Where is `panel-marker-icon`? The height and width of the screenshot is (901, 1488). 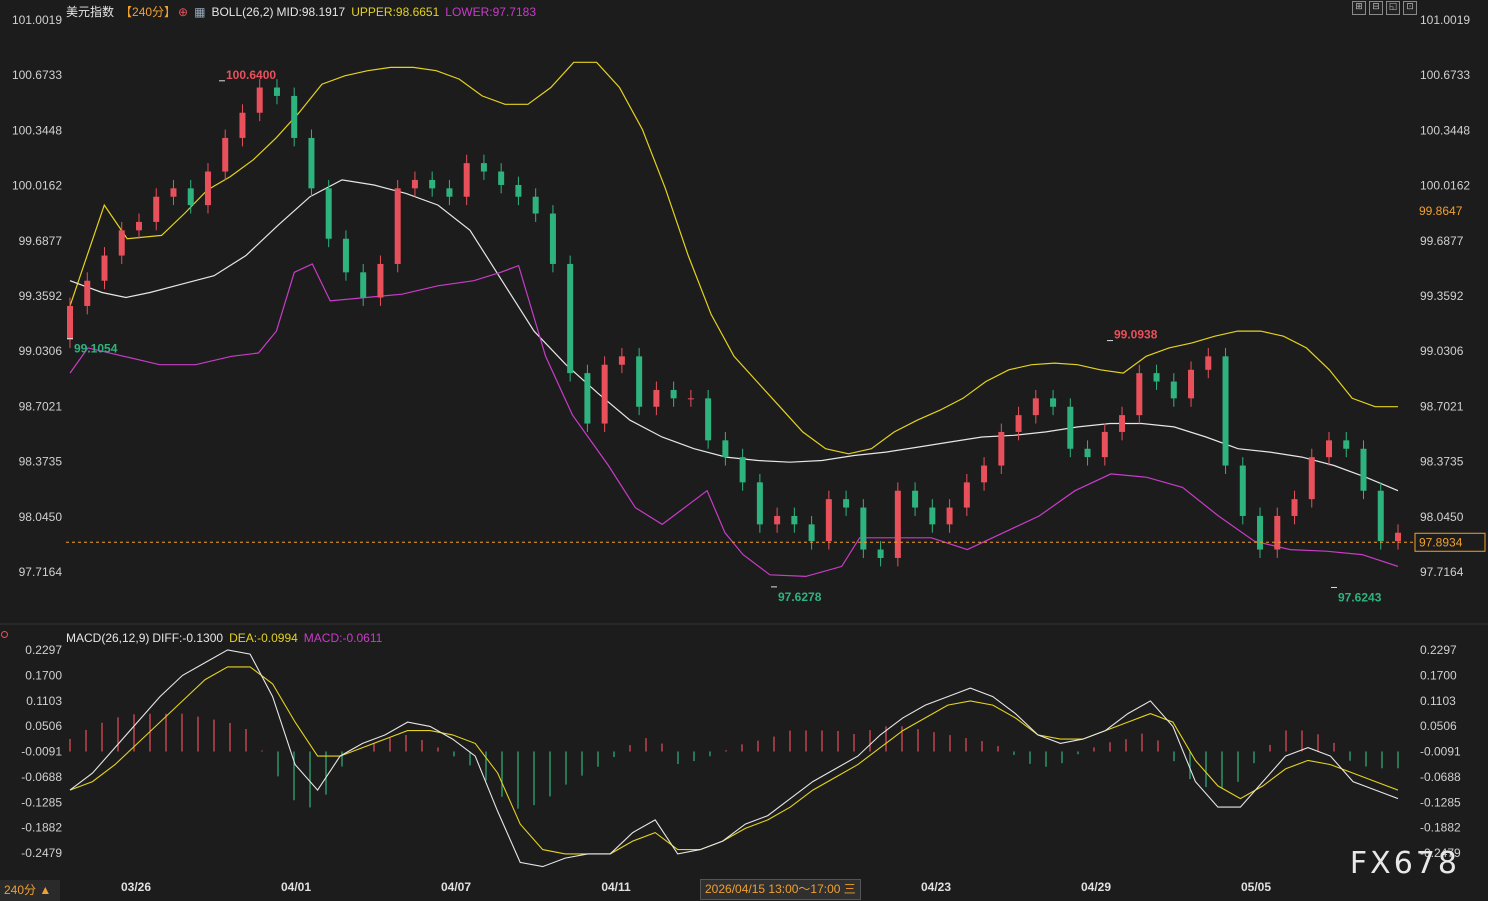
panel-marker-icon is located at coordinates (4, 634).